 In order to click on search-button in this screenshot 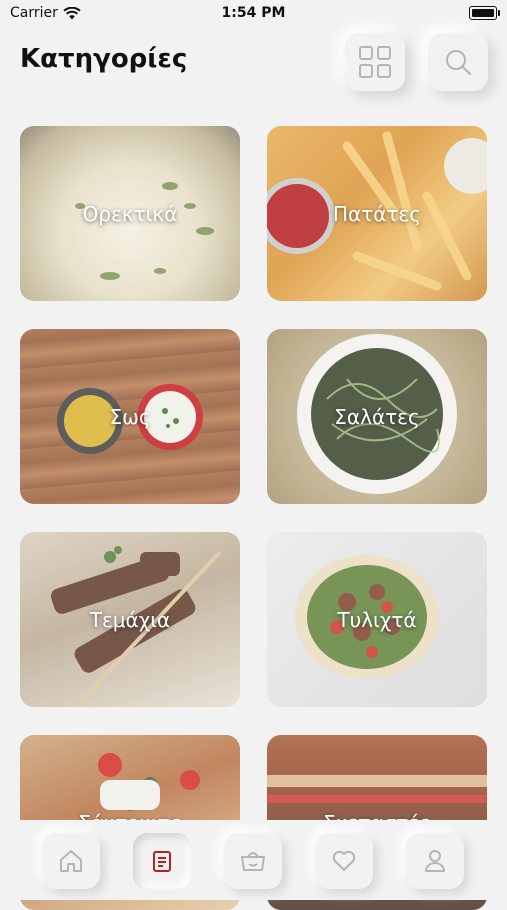, I will do `click(458, 62)`.